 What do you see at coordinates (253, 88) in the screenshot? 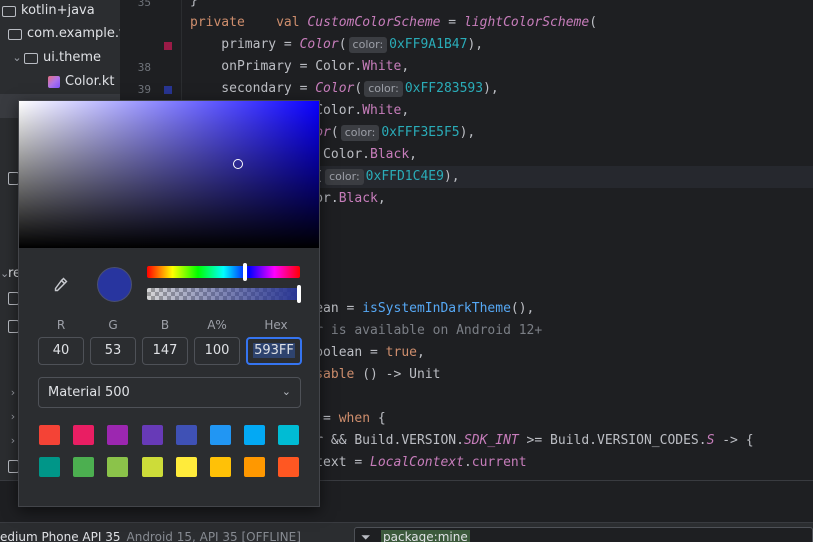
I see `code-token: secondary =` at bounding box center [253, 88].